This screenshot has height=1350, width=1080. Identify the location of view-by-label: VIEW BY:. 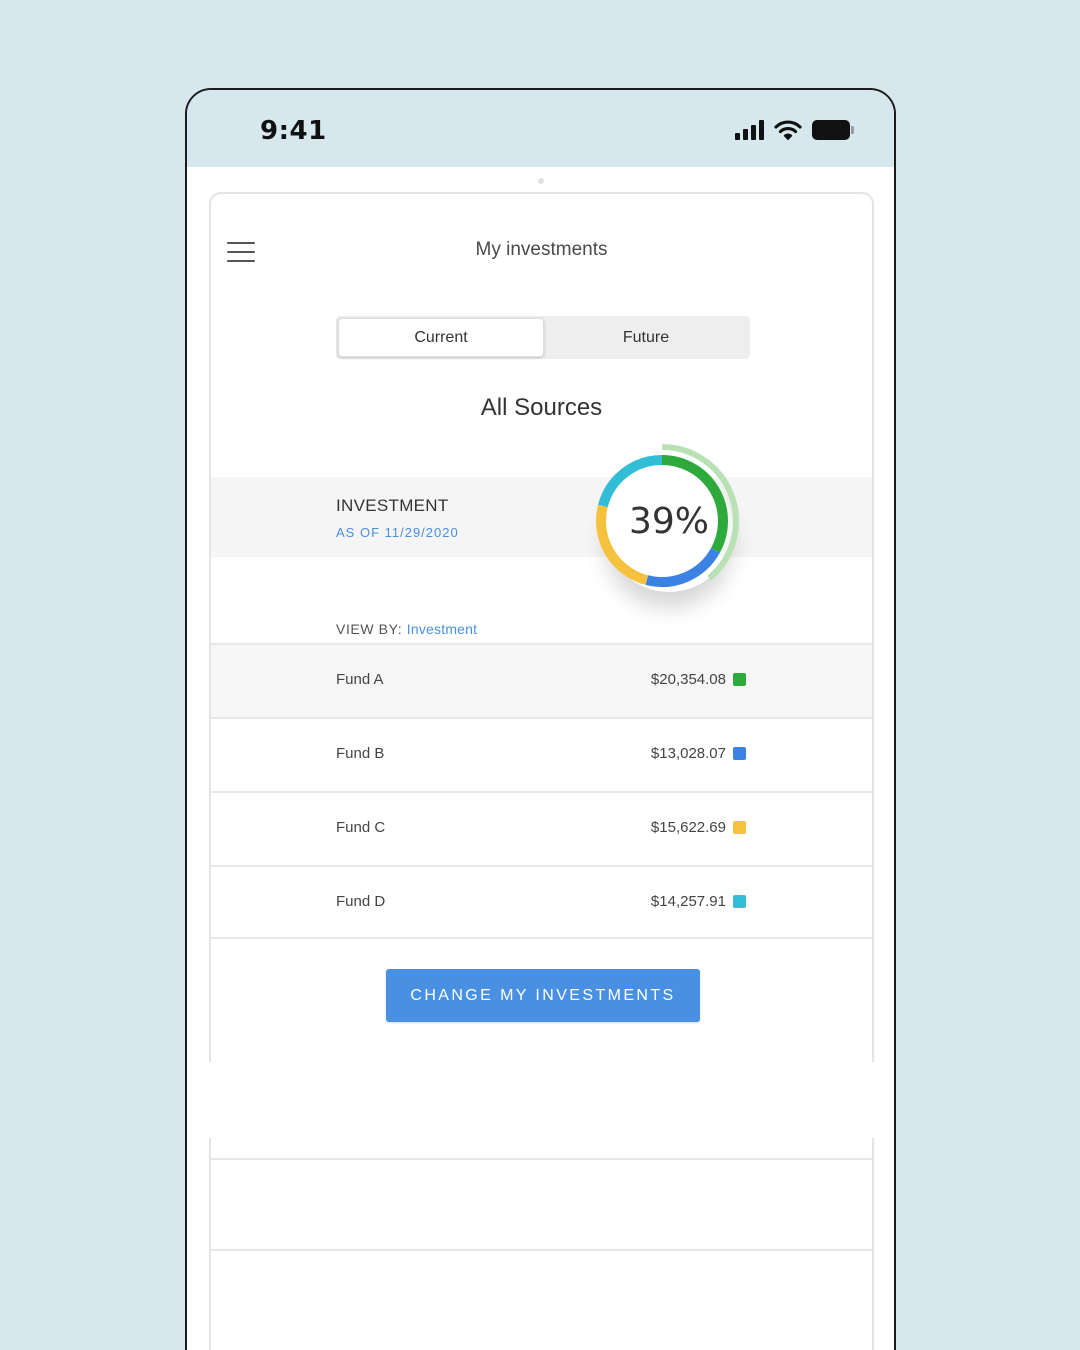
(369, 629).